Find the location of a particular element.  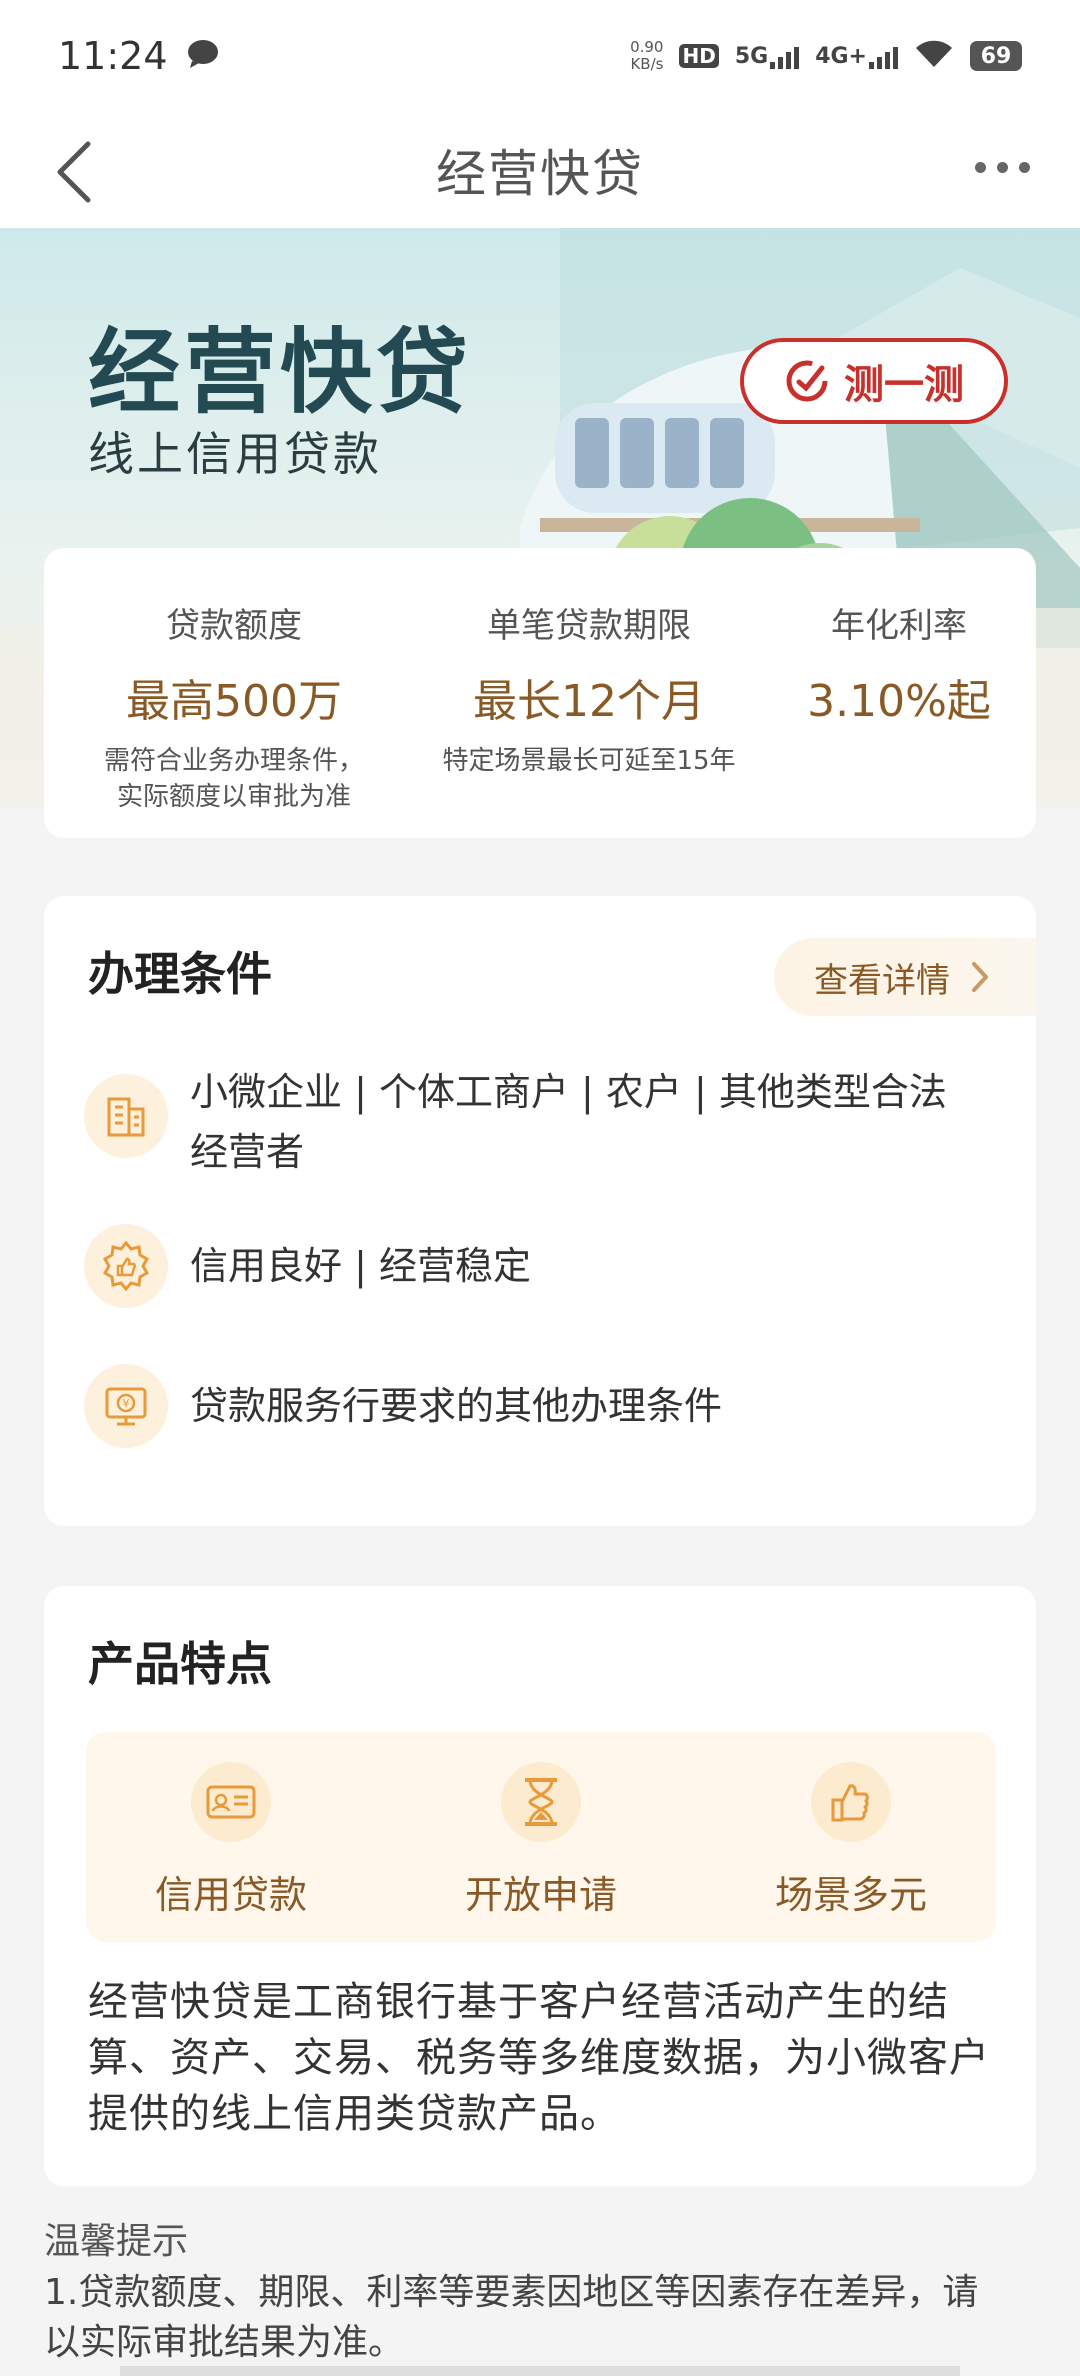

net-speed: 0.90 KB/s is located at coordinates (646, 56).